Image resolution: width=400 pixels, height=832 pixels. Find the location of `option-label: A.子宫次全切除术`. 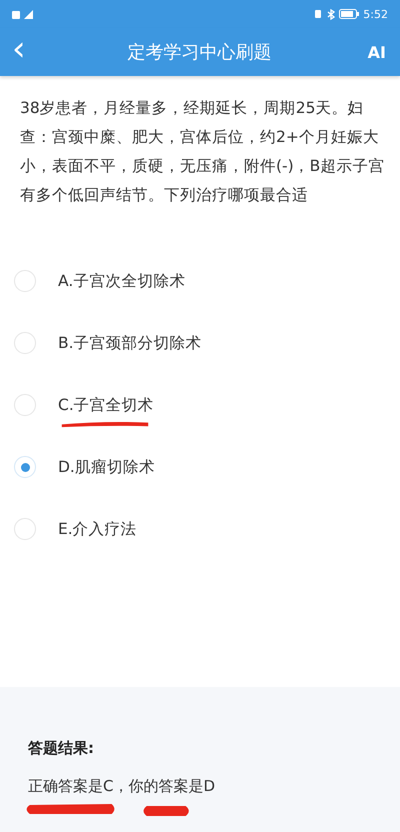

option-label: A.子宫次全切除术 is located at coordinates (122, 281).